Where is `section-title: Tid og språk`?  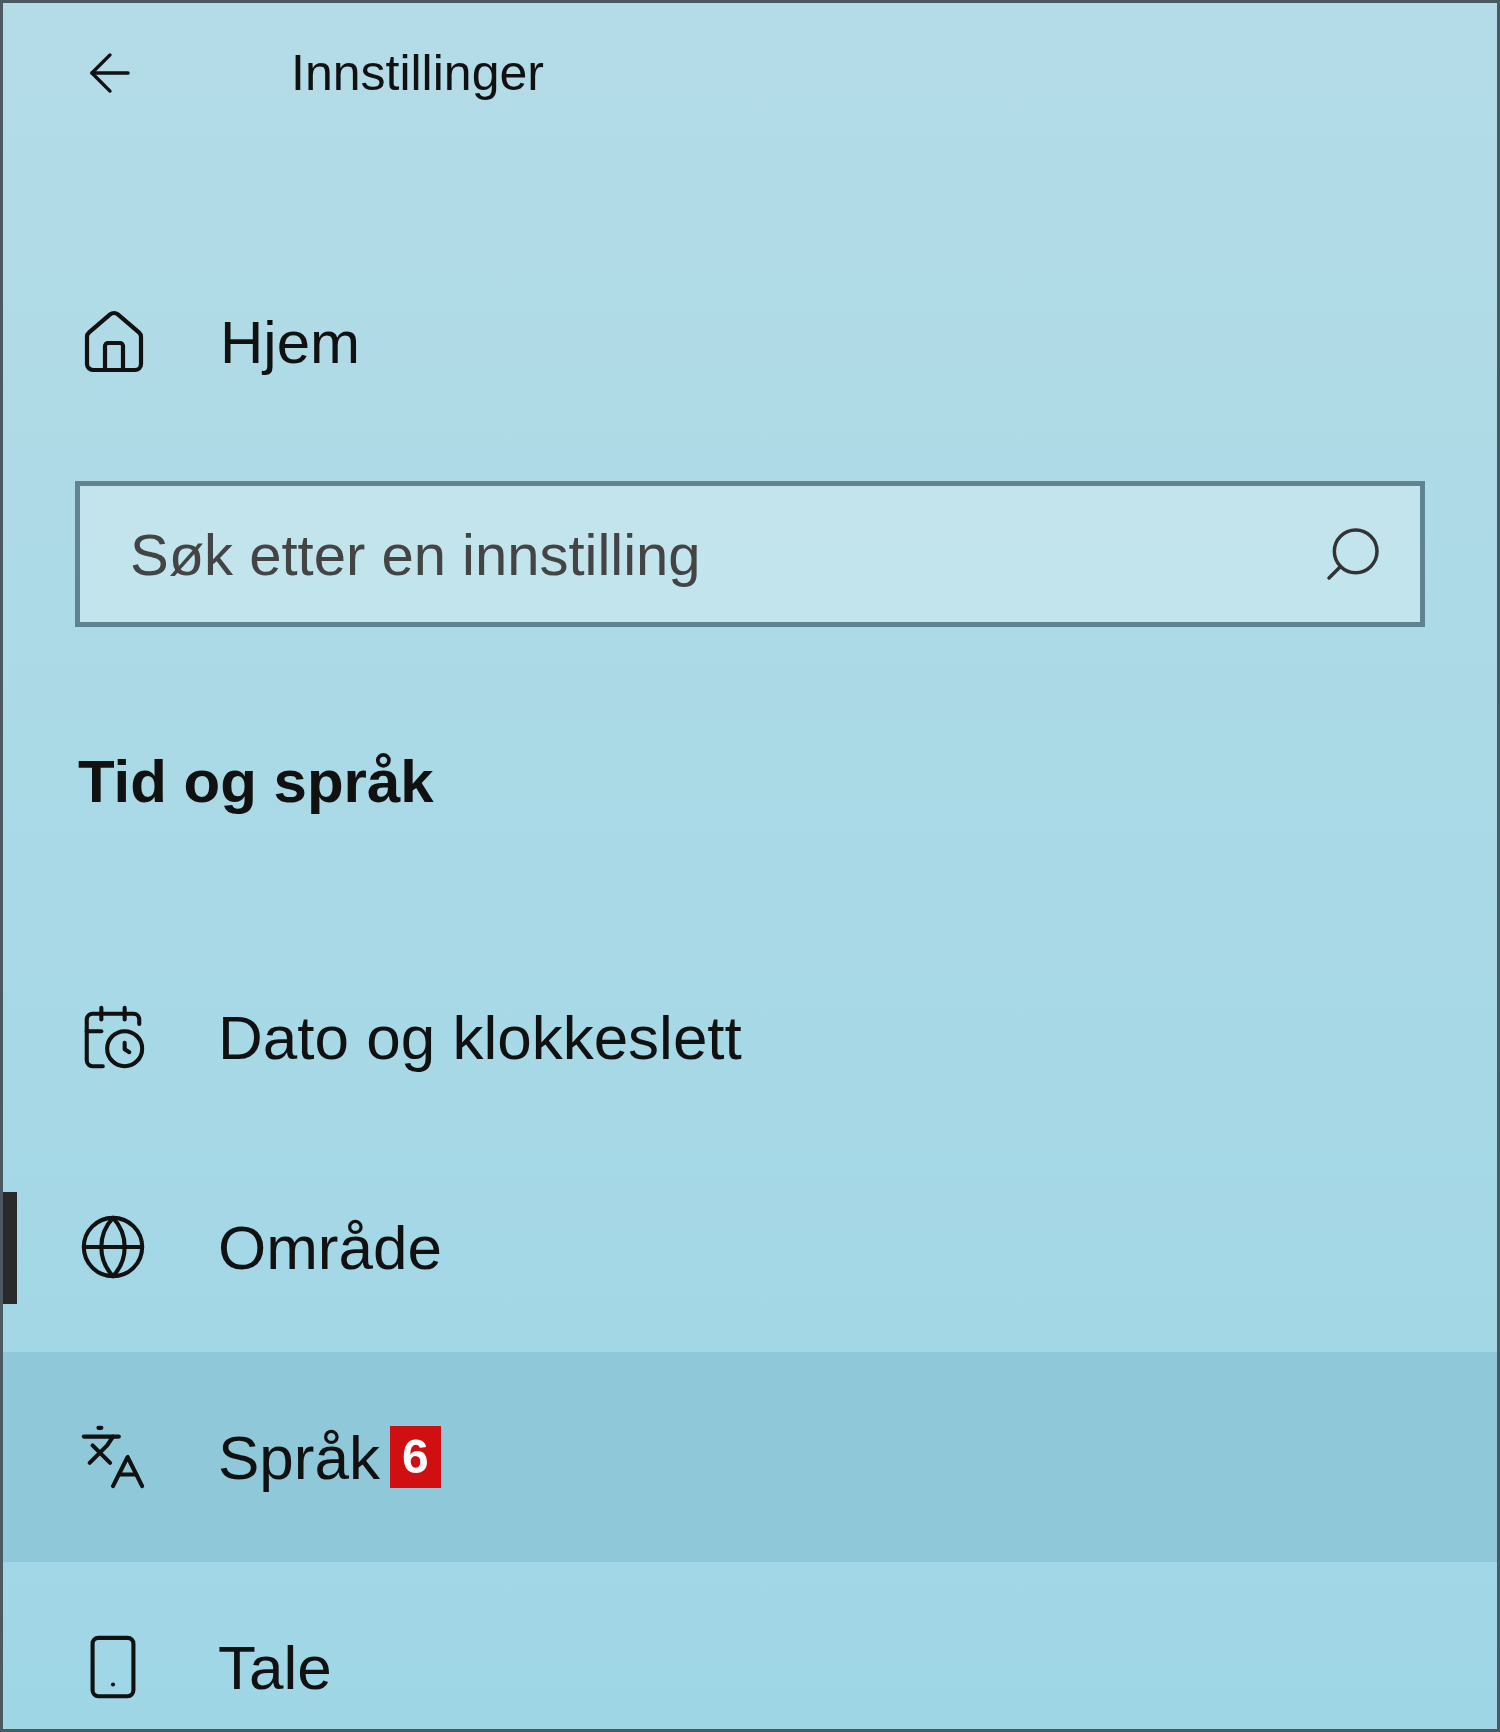 section-title: Tid og språk is located at coordinates (256, 782).